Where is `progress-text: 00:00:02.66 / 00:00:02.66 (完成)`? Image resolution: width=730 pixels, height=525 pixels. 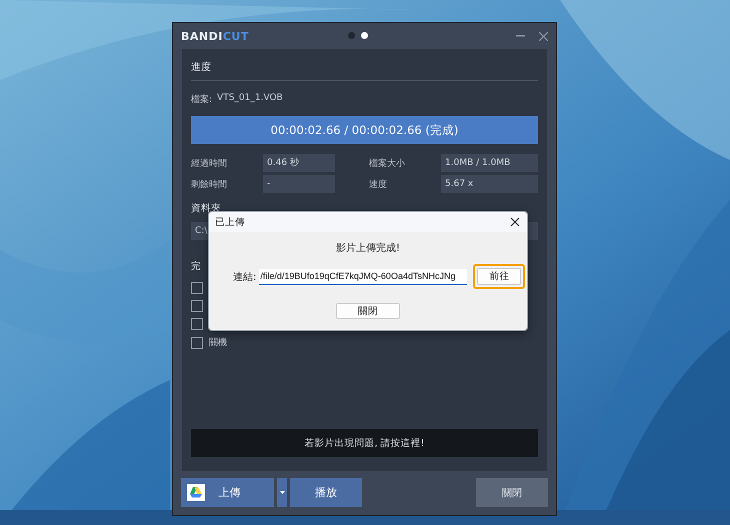 progress-text: 00:00:02.66 / 00:00:02.66 (完成) is located at coordinates (365, 130).